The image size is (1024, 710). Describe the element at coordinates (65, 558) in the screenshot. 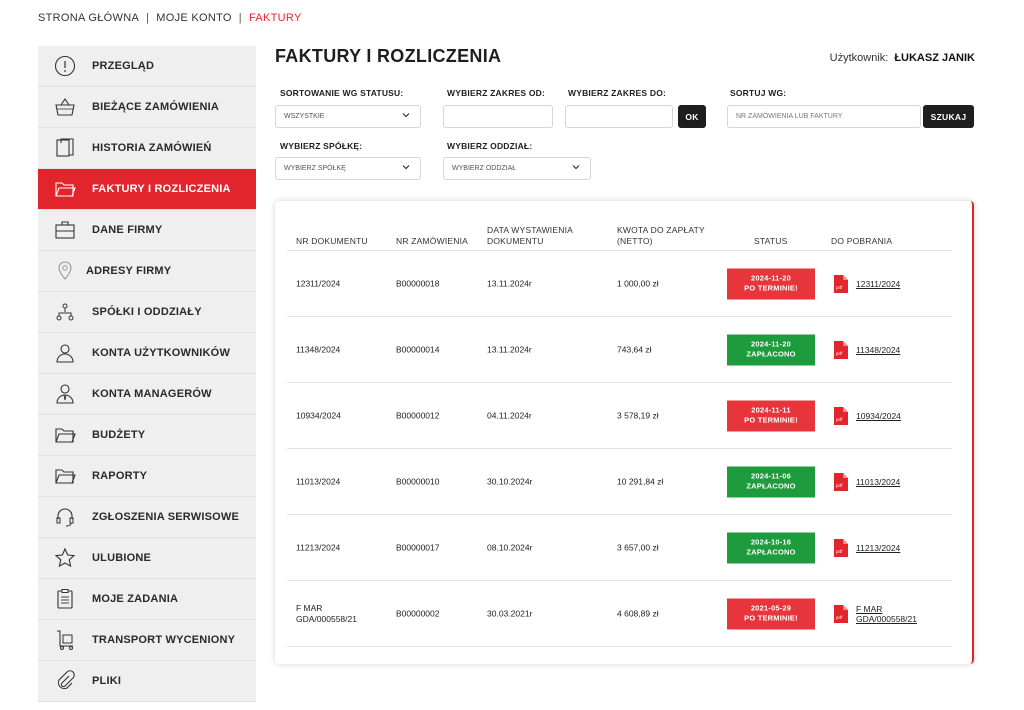

I see `star-icon` at that location.